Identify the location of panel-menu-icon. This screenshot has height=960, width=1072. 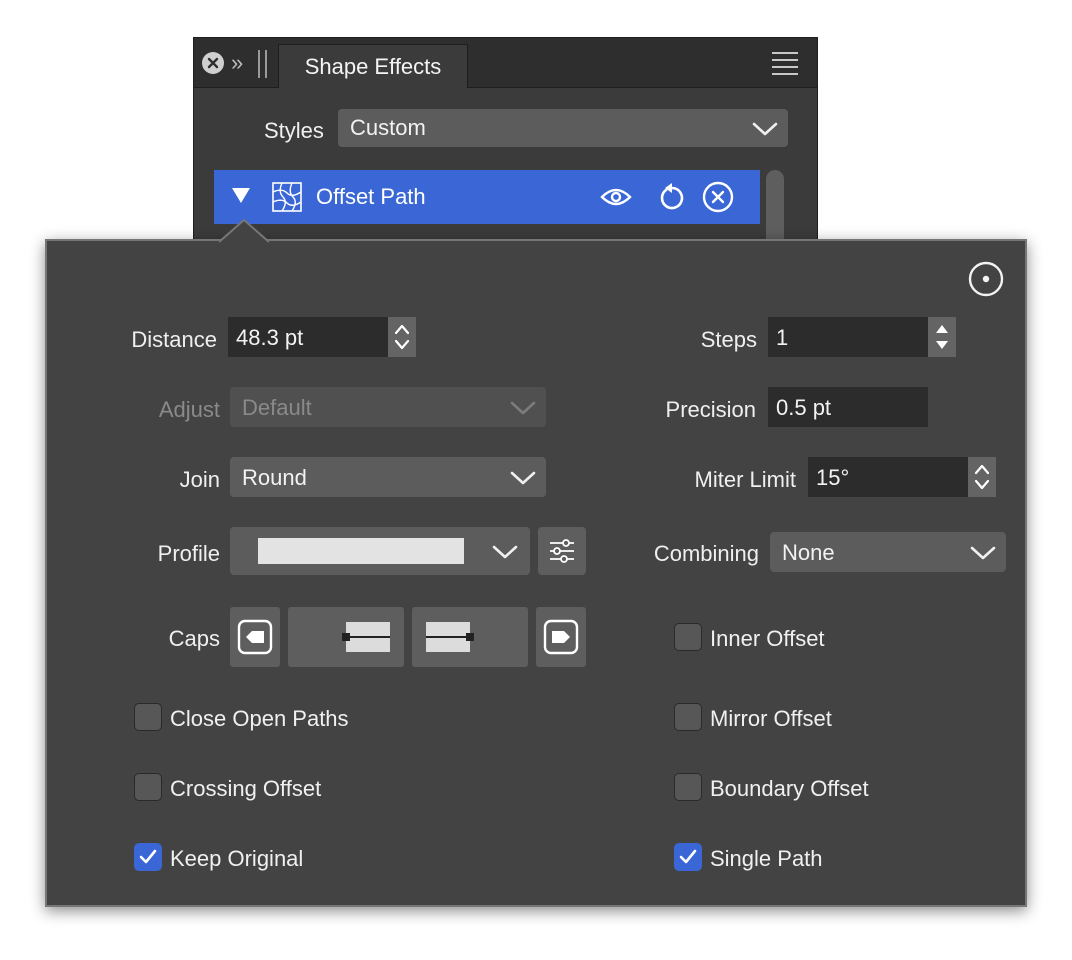
(785, 64).